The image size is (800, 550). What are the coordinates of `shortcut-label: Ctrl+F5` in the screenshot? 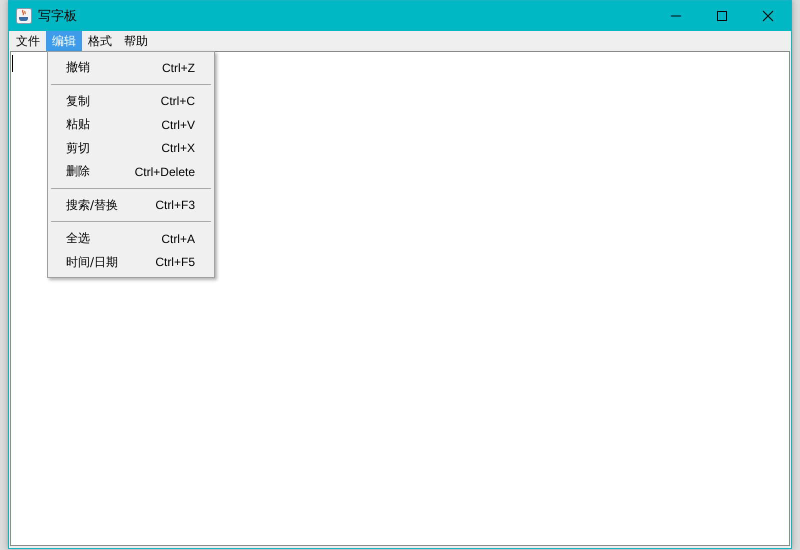 It's located at (175, 262).